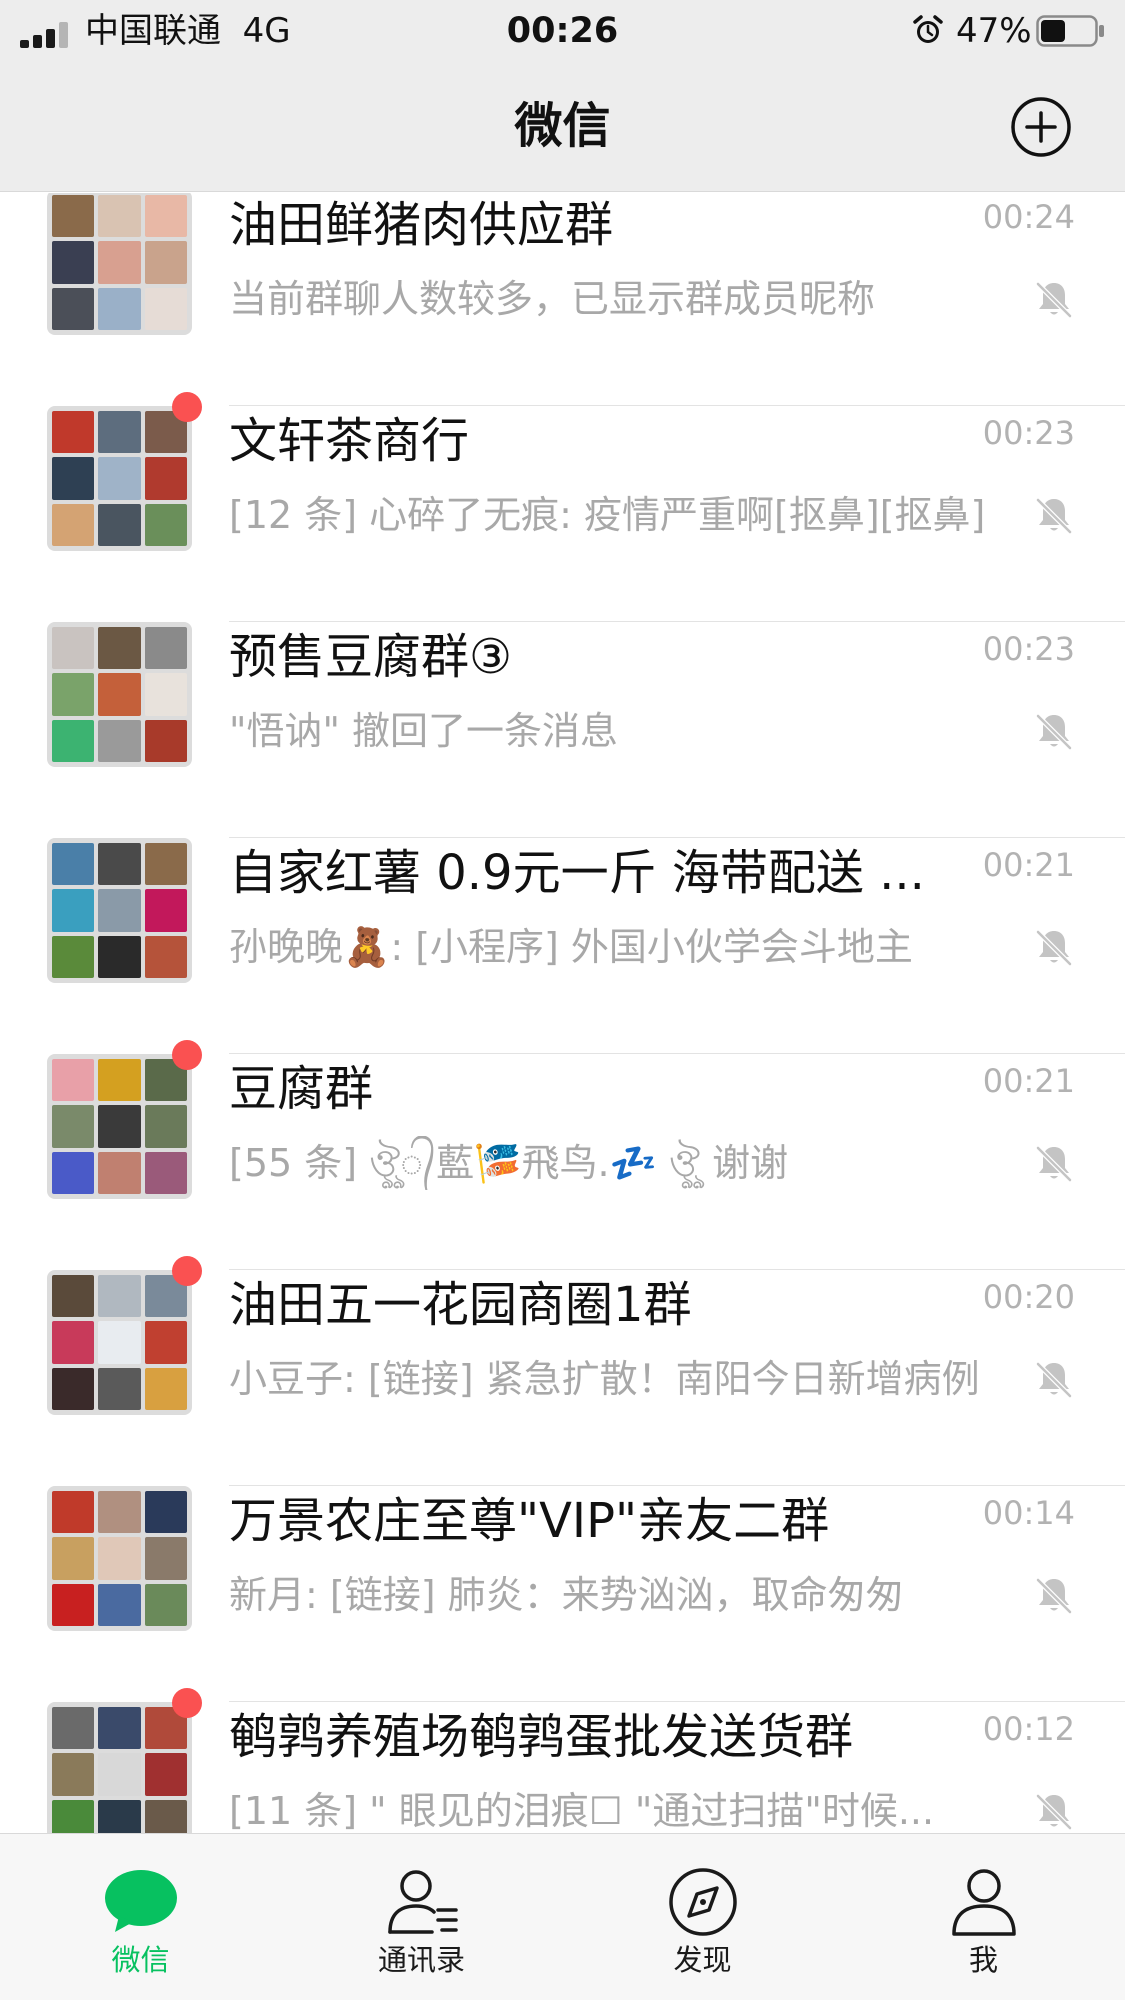  What do you see at coordinates (140, 1917) in the screenshot?
I see `tab-wechat: 微信` at bounding box center [140, 1917].